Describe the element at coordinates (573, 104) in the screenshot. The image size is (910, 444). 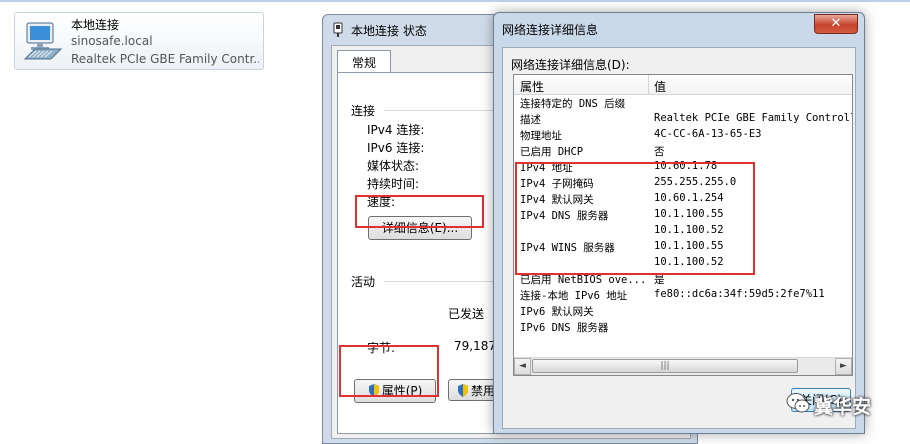
I see `row-property: 连接特定的 DNS 后缀` at that location.